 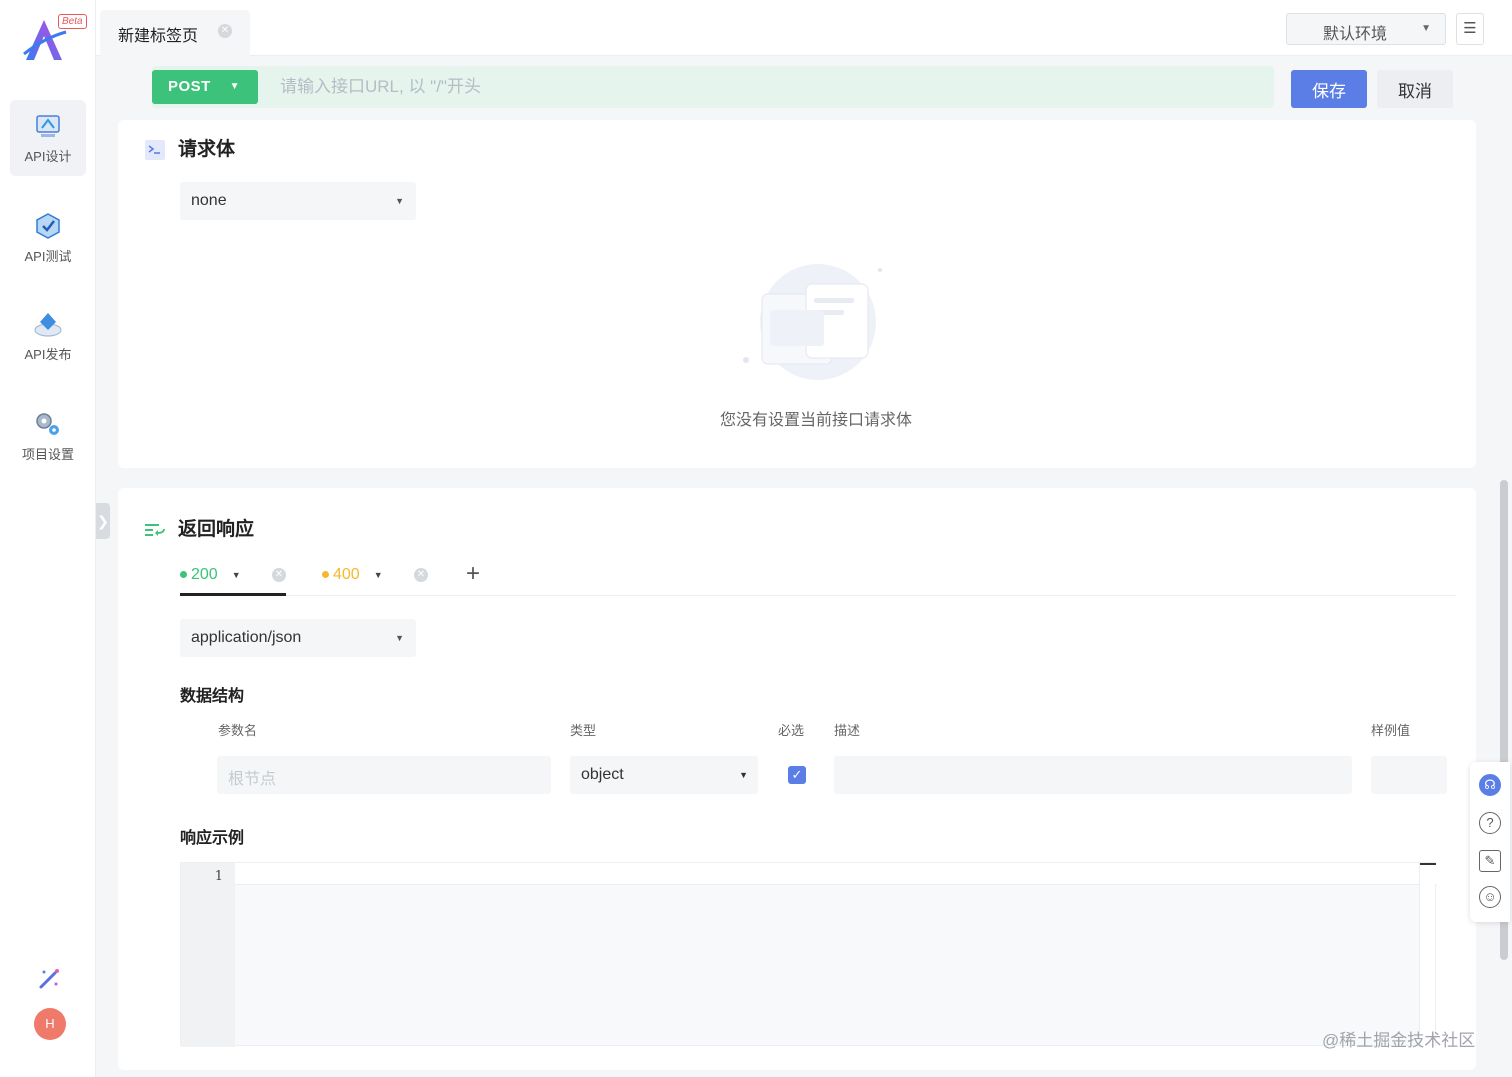 What do you see at coordinates (189, 86) in the screenshot?
I see `method-value: POST` at bounding box center [189, 86].